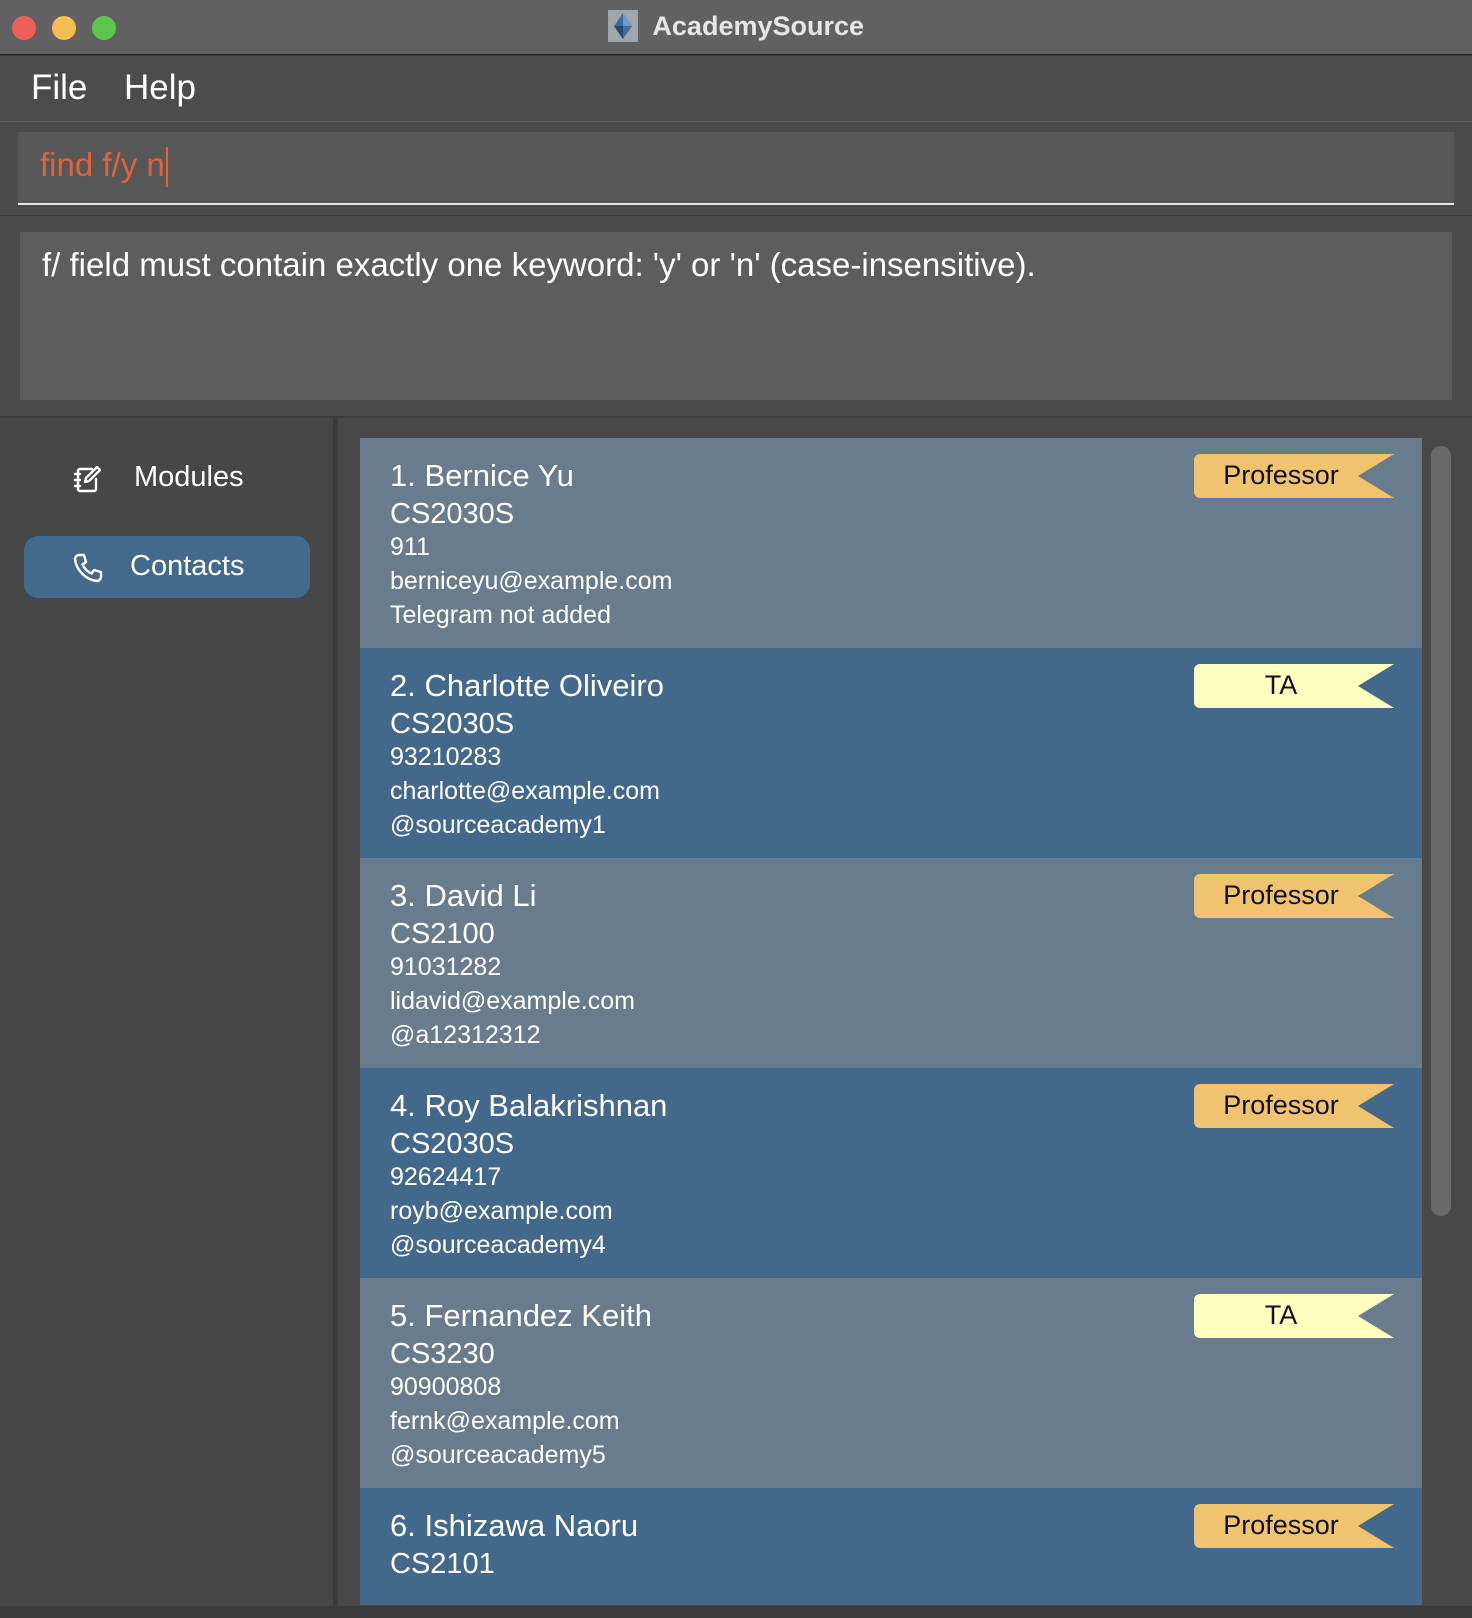 This screenshot has height=1618, width=1472. Describe the element at coordinates (160, 88) in the screenshot. I see `menu-help: Help` at that location.